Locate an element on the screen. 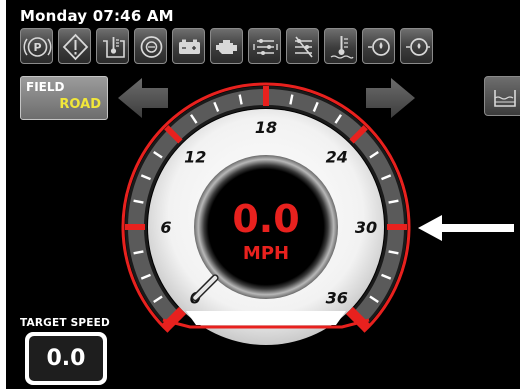 Image resolution: width=520 pixels, height=389 pixels. gauge-tick-label: 18 is located at coordinates (266, 127).